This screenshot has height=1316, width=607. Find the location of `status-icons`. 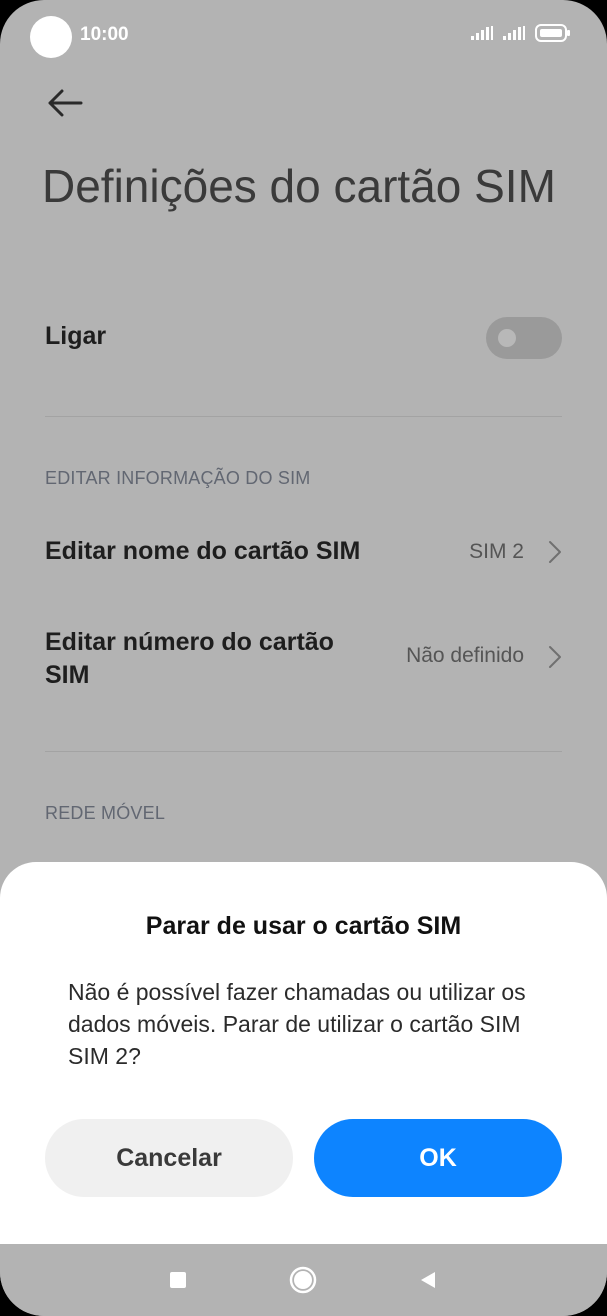

status-icons is located at coordinates (521, 33).